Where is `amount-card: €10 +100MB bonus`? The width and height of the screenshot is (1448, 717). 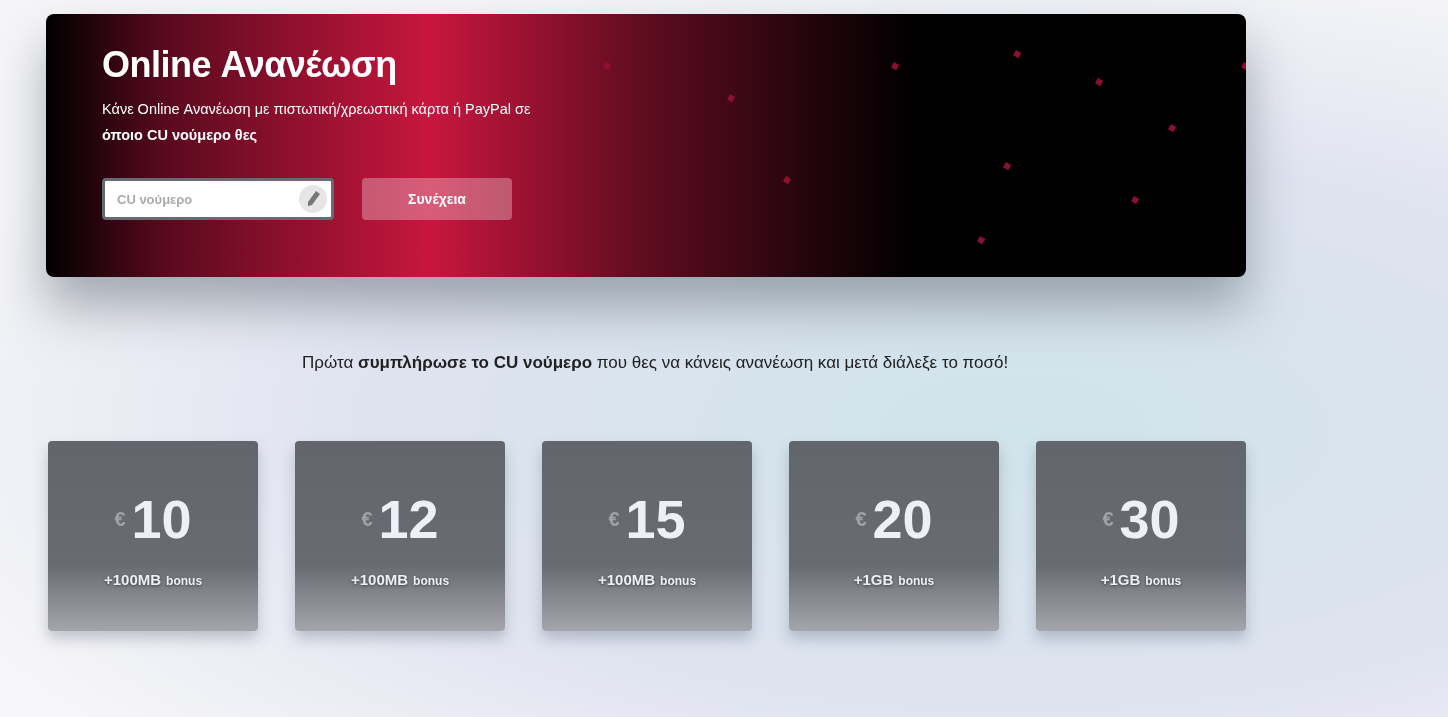 amount-card: €10 +100MB bonus is located at coordinates (153, 536).